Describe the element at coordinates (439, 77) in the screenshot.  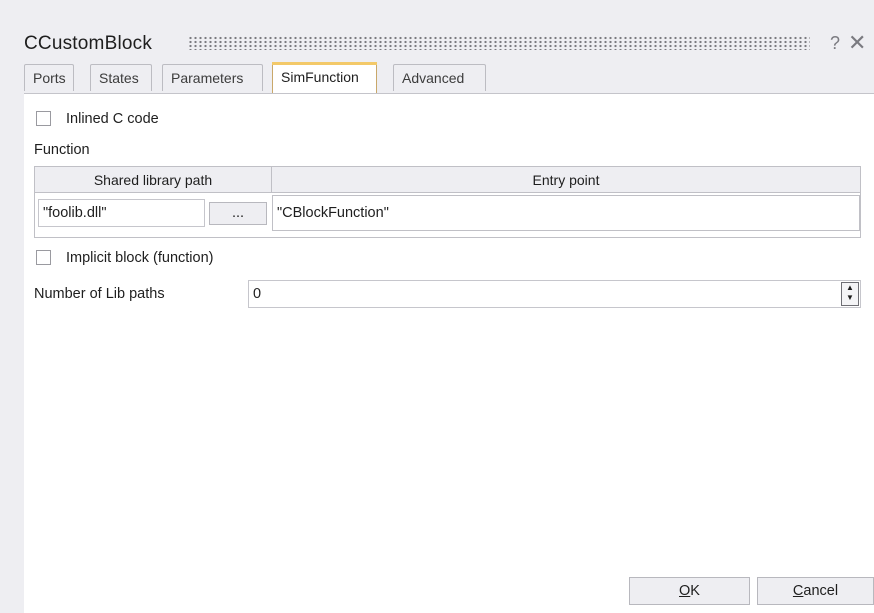
I see `tab-advanced: Advanced` at that location.